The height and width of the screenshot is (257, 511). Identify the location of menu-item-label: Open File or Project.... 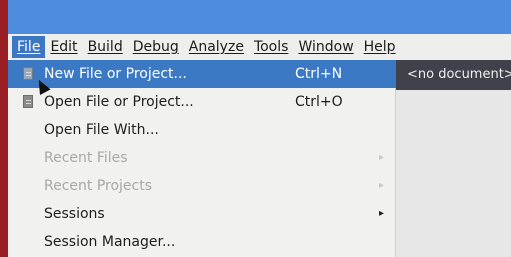
(119, 102).